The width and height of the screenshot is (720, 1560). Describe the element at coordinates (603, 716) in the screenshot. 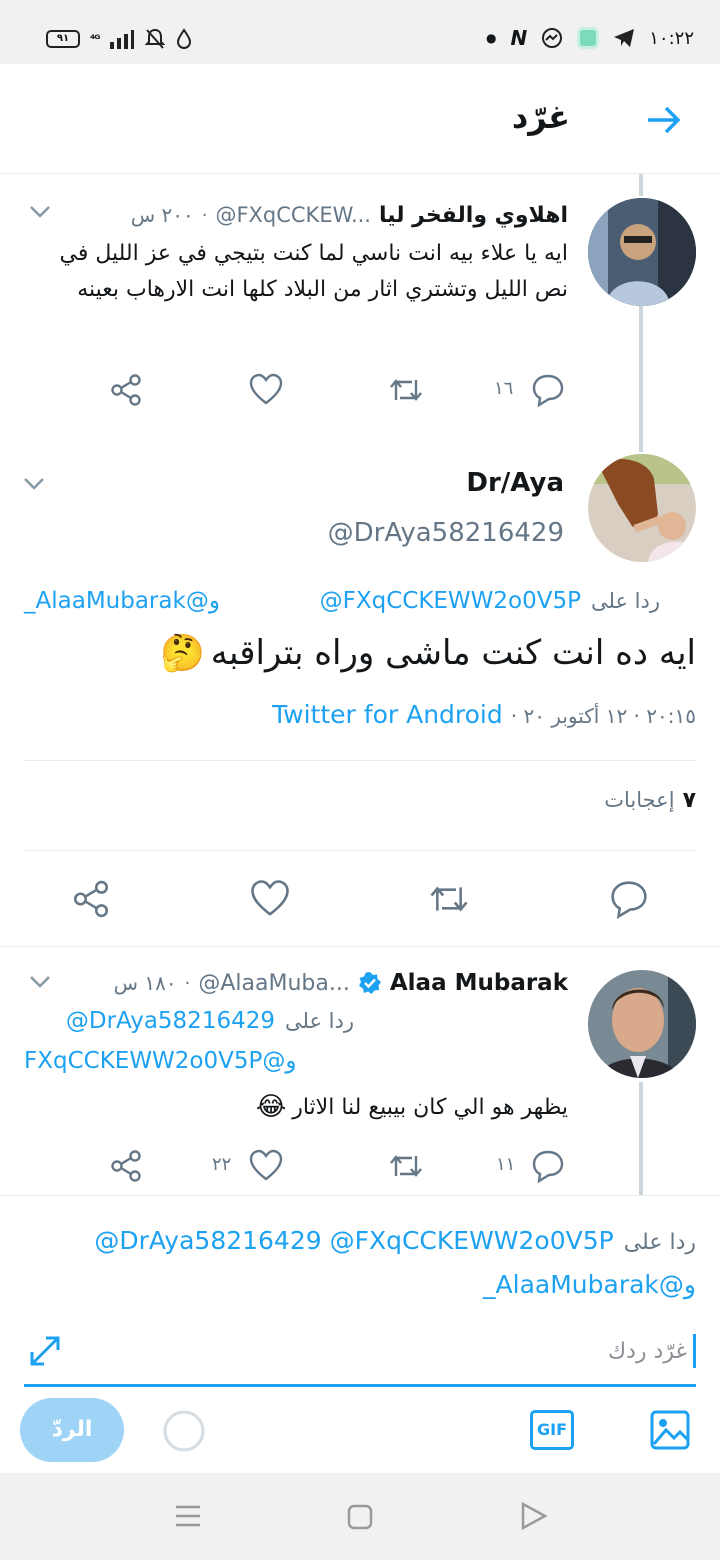

I see `tweet-timestamp: ٢٠:١٥ · ١٢ أكتوبر ٢٠ ·` at that location.